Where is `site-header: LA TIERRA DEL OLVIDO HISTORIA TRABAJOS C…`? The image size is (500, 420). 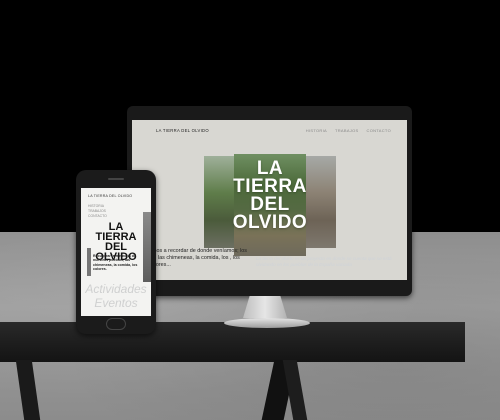
site-header: LA TIERRA DEL OLVIDO HISTORIA TRABAJOS C… is located at coordinates (269, 130).